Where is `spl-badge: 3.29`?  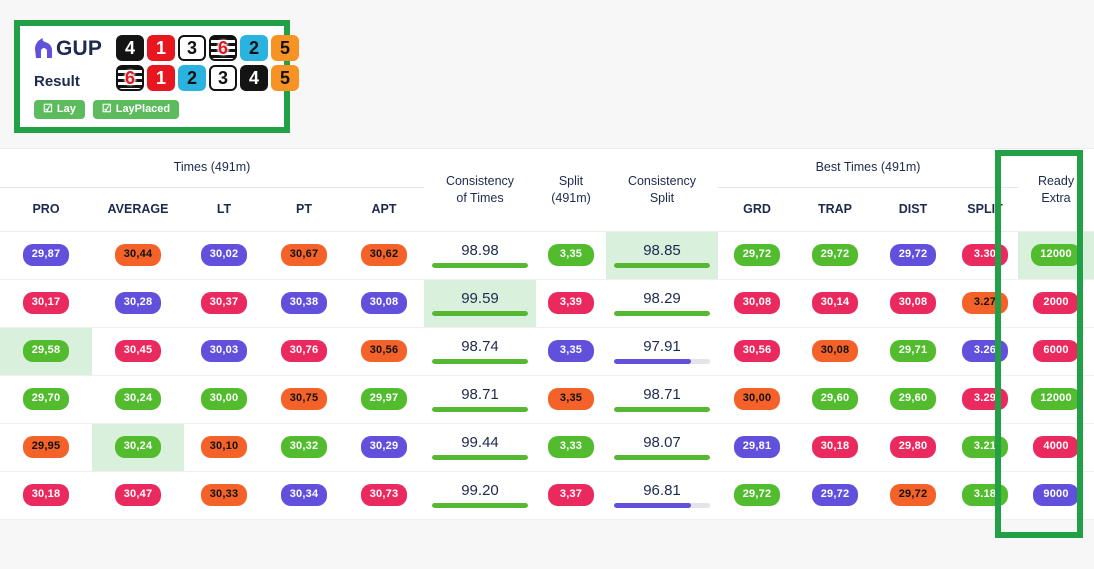
spl-badge: 3.29 is located at coordinates (985, 399).